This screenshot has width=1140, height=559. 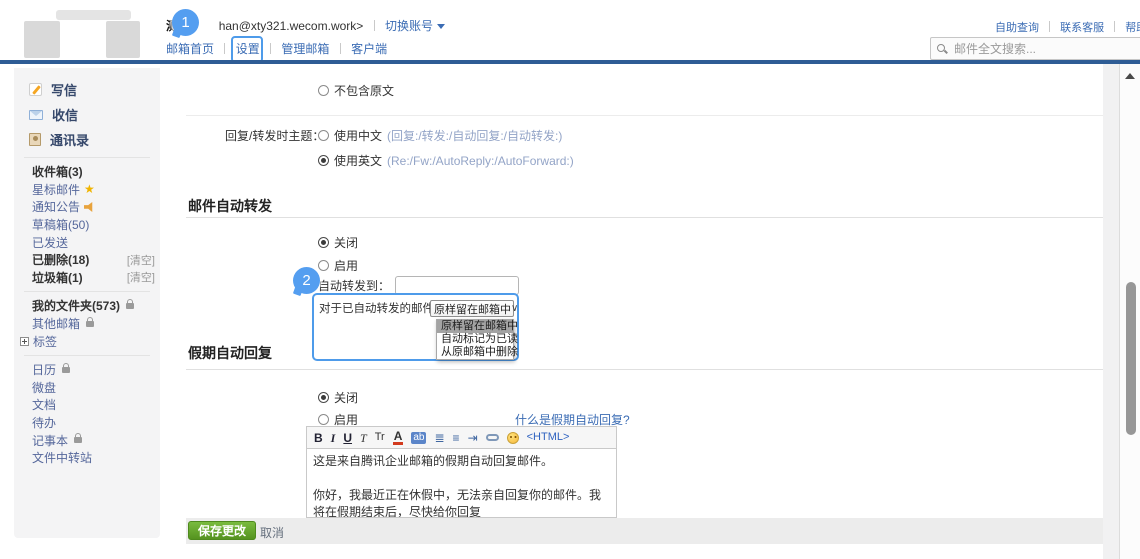 What do you see at coordinates (248, 49) in the screenshot?
I see `nav-settings: 设置` at bounding box center [248, 49].